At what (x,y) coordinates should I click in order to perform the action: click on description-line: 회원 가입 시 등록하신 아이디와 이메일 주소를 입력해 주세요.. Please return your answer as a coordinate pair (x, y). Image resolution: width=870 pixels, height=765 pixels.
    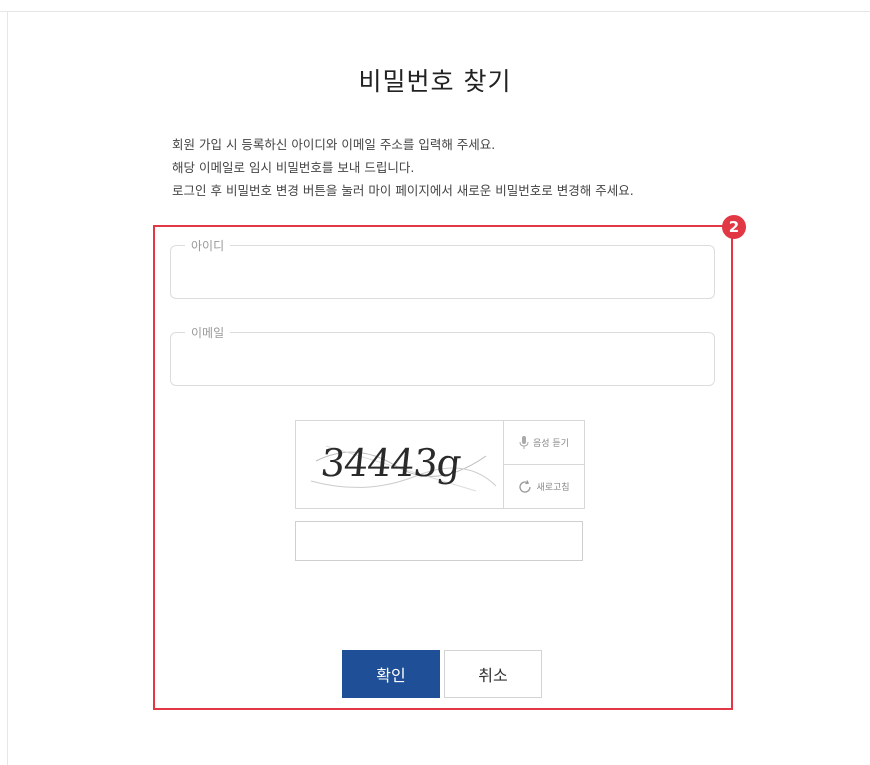
    Looking at the image, I should click on (334, 144).